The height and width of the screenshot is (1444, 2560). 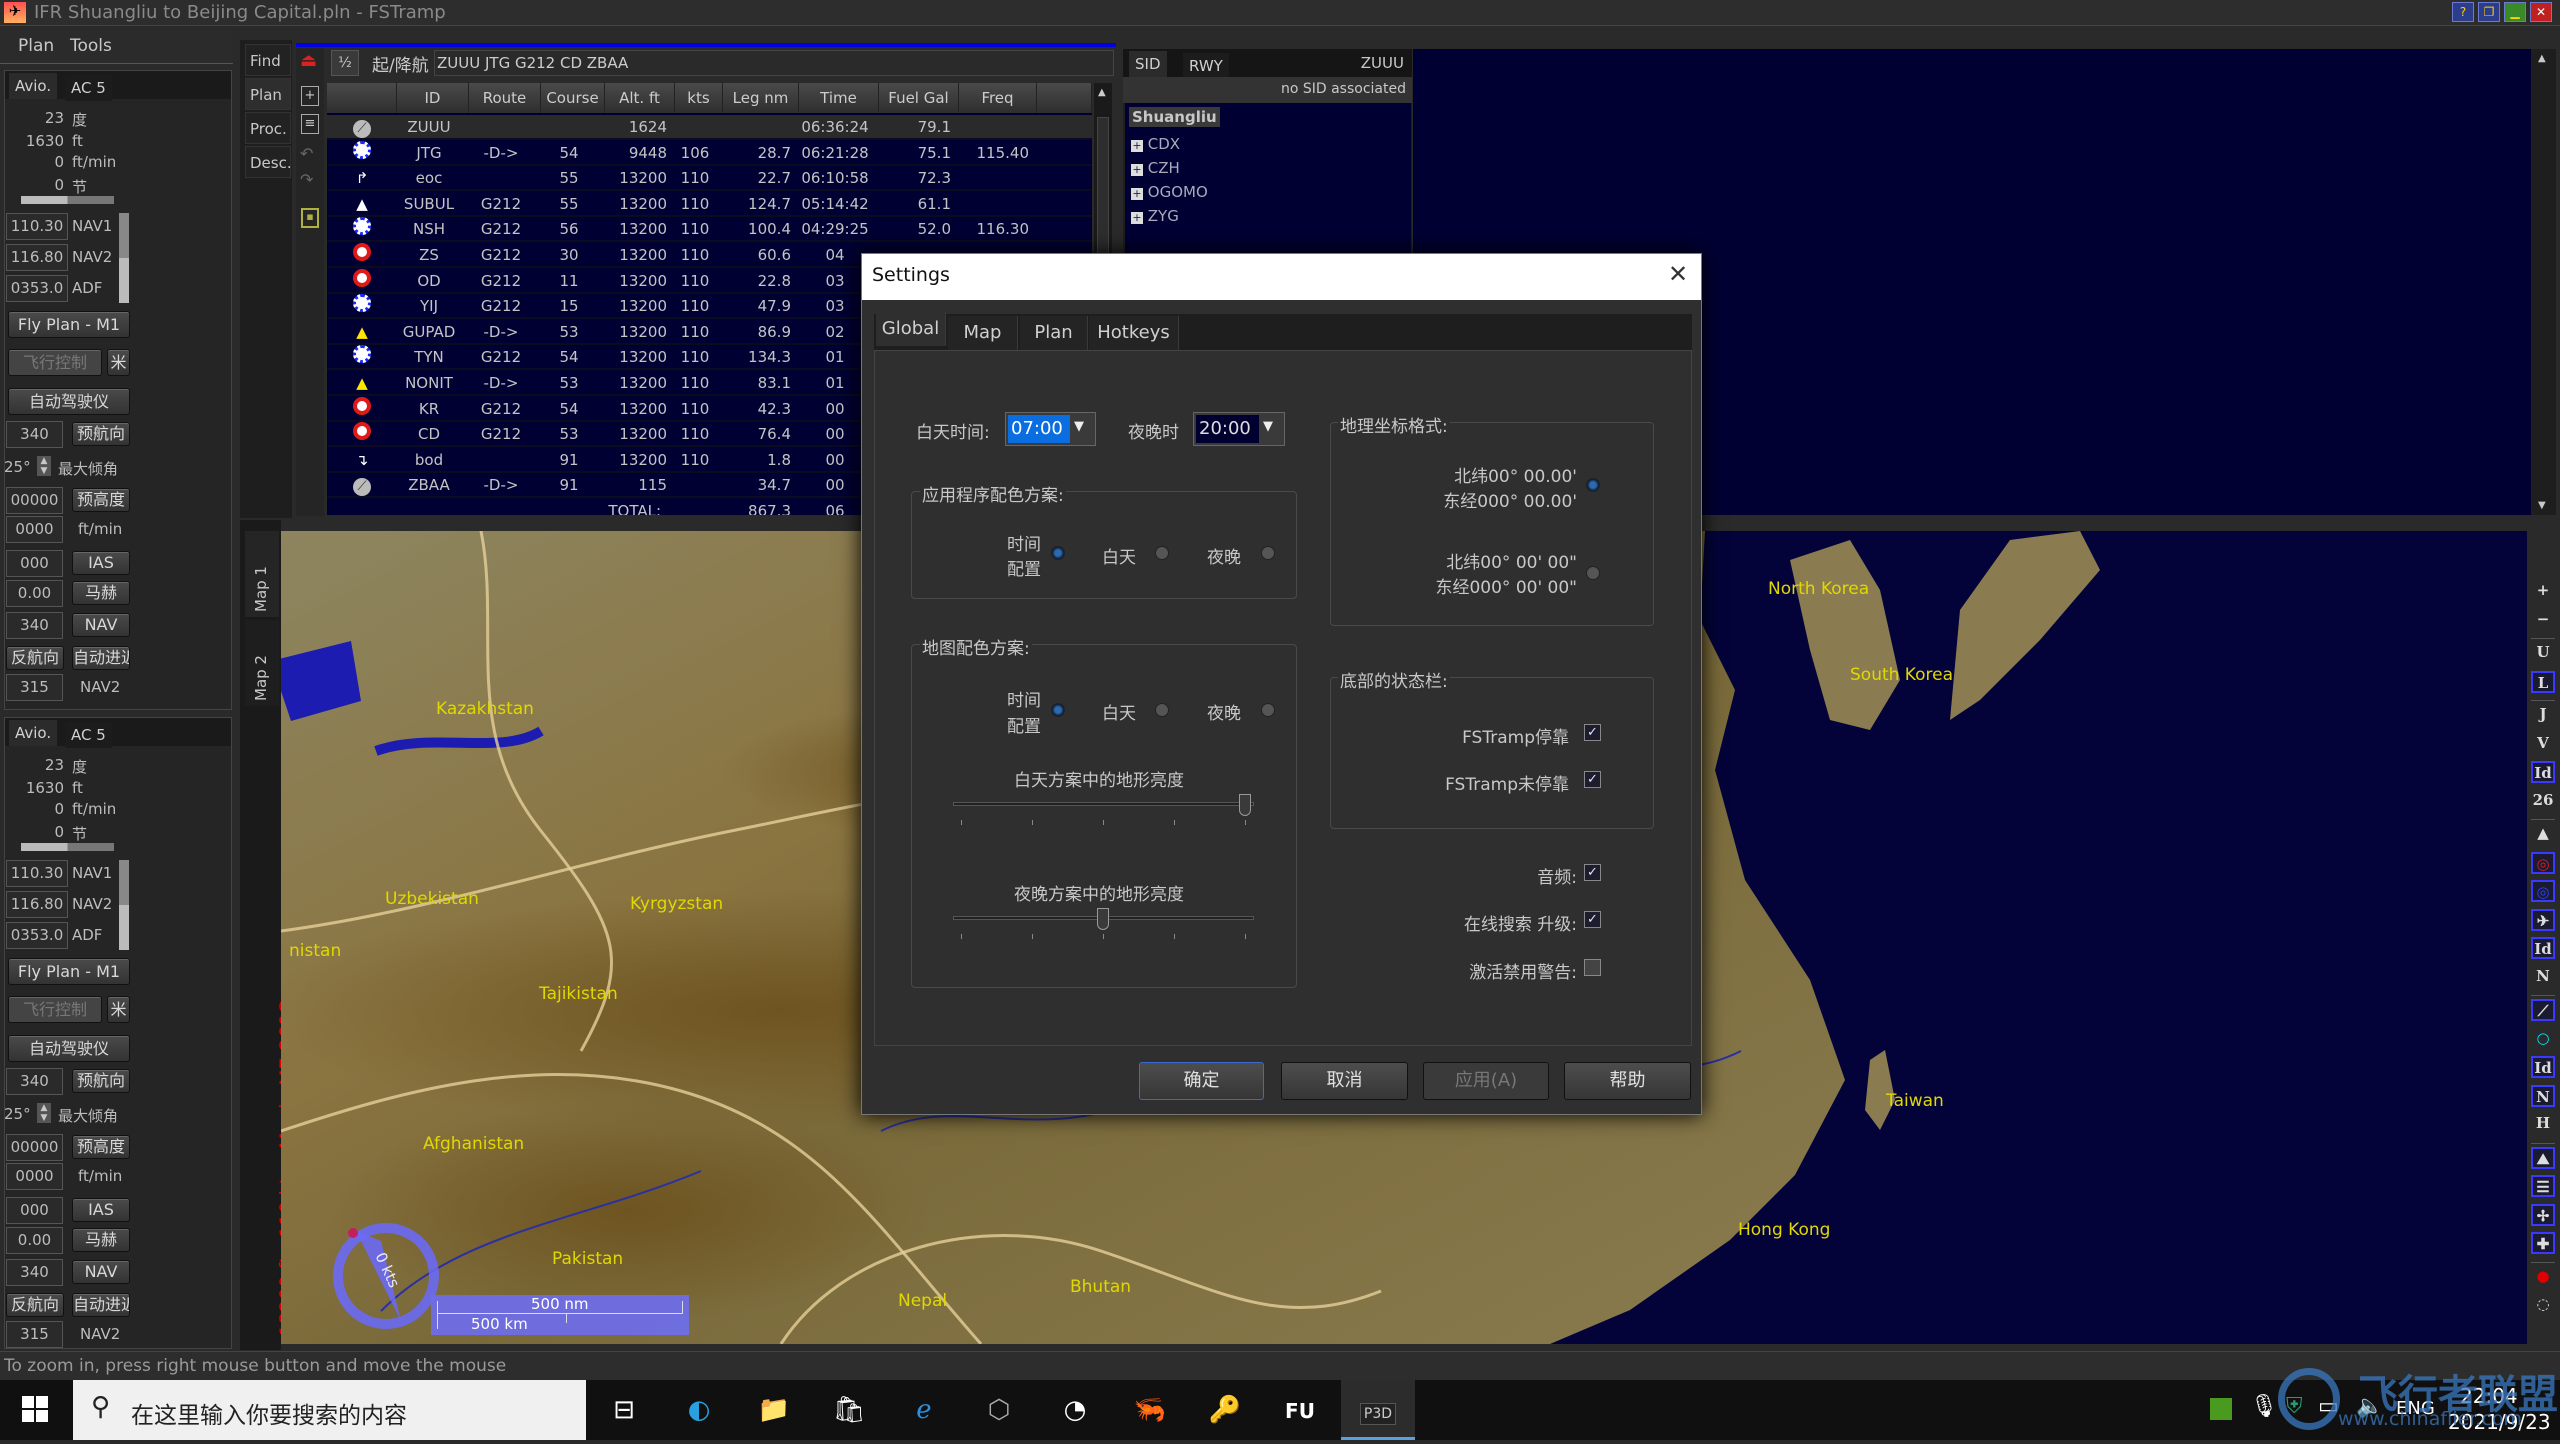 What do you see at coordinates (1148, 64) in the screenshot?
I see `tab-sid: SID` at bounding box center [1148, 64].